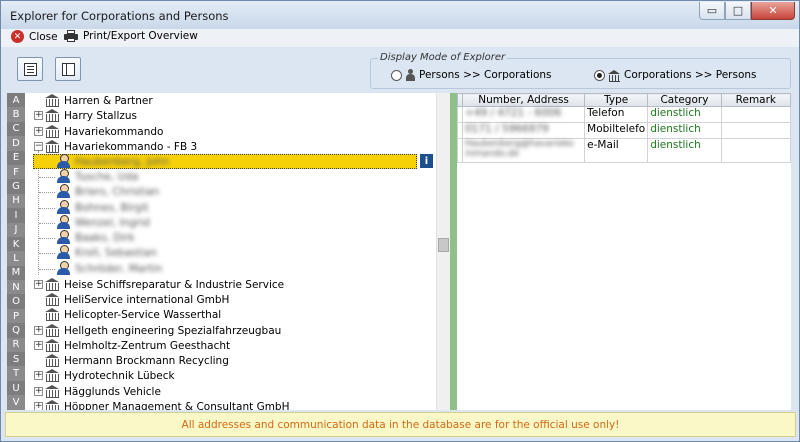  Describe the element at coordinates (30, 69) in the screenshot. I see `list-view-button` at that location.